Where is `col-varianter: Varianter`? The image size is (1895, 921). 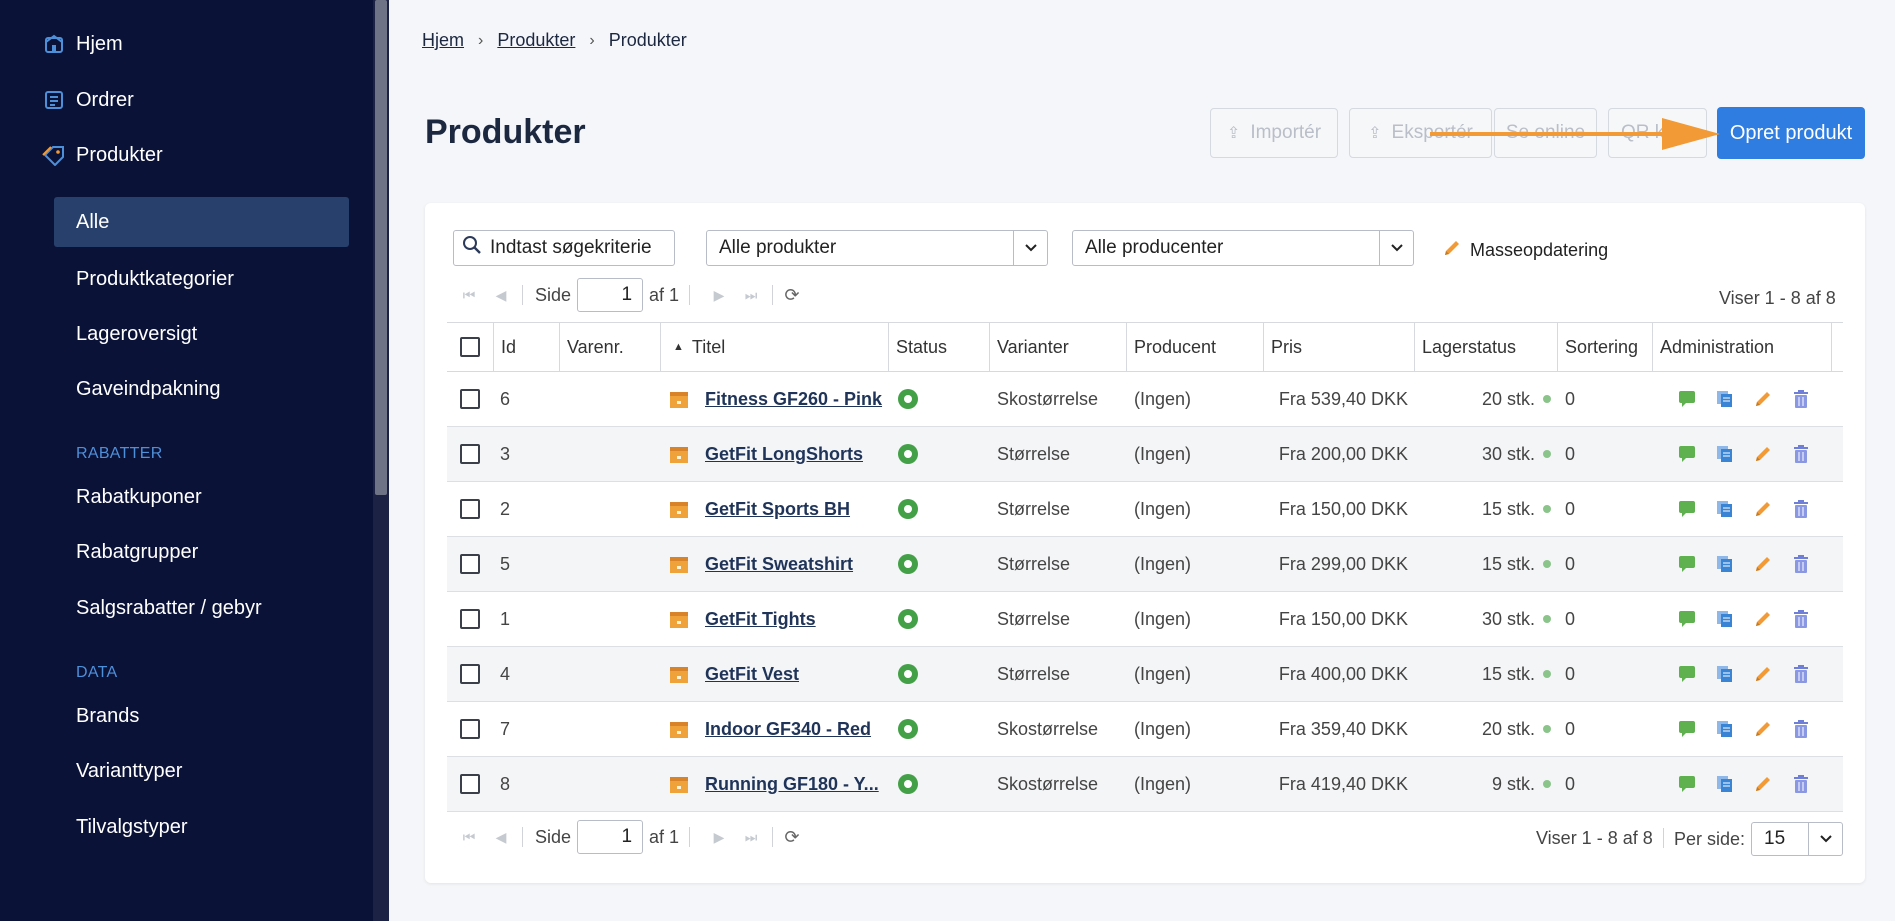 col-varianter: Varianter is located at coordinates (1057, 347).